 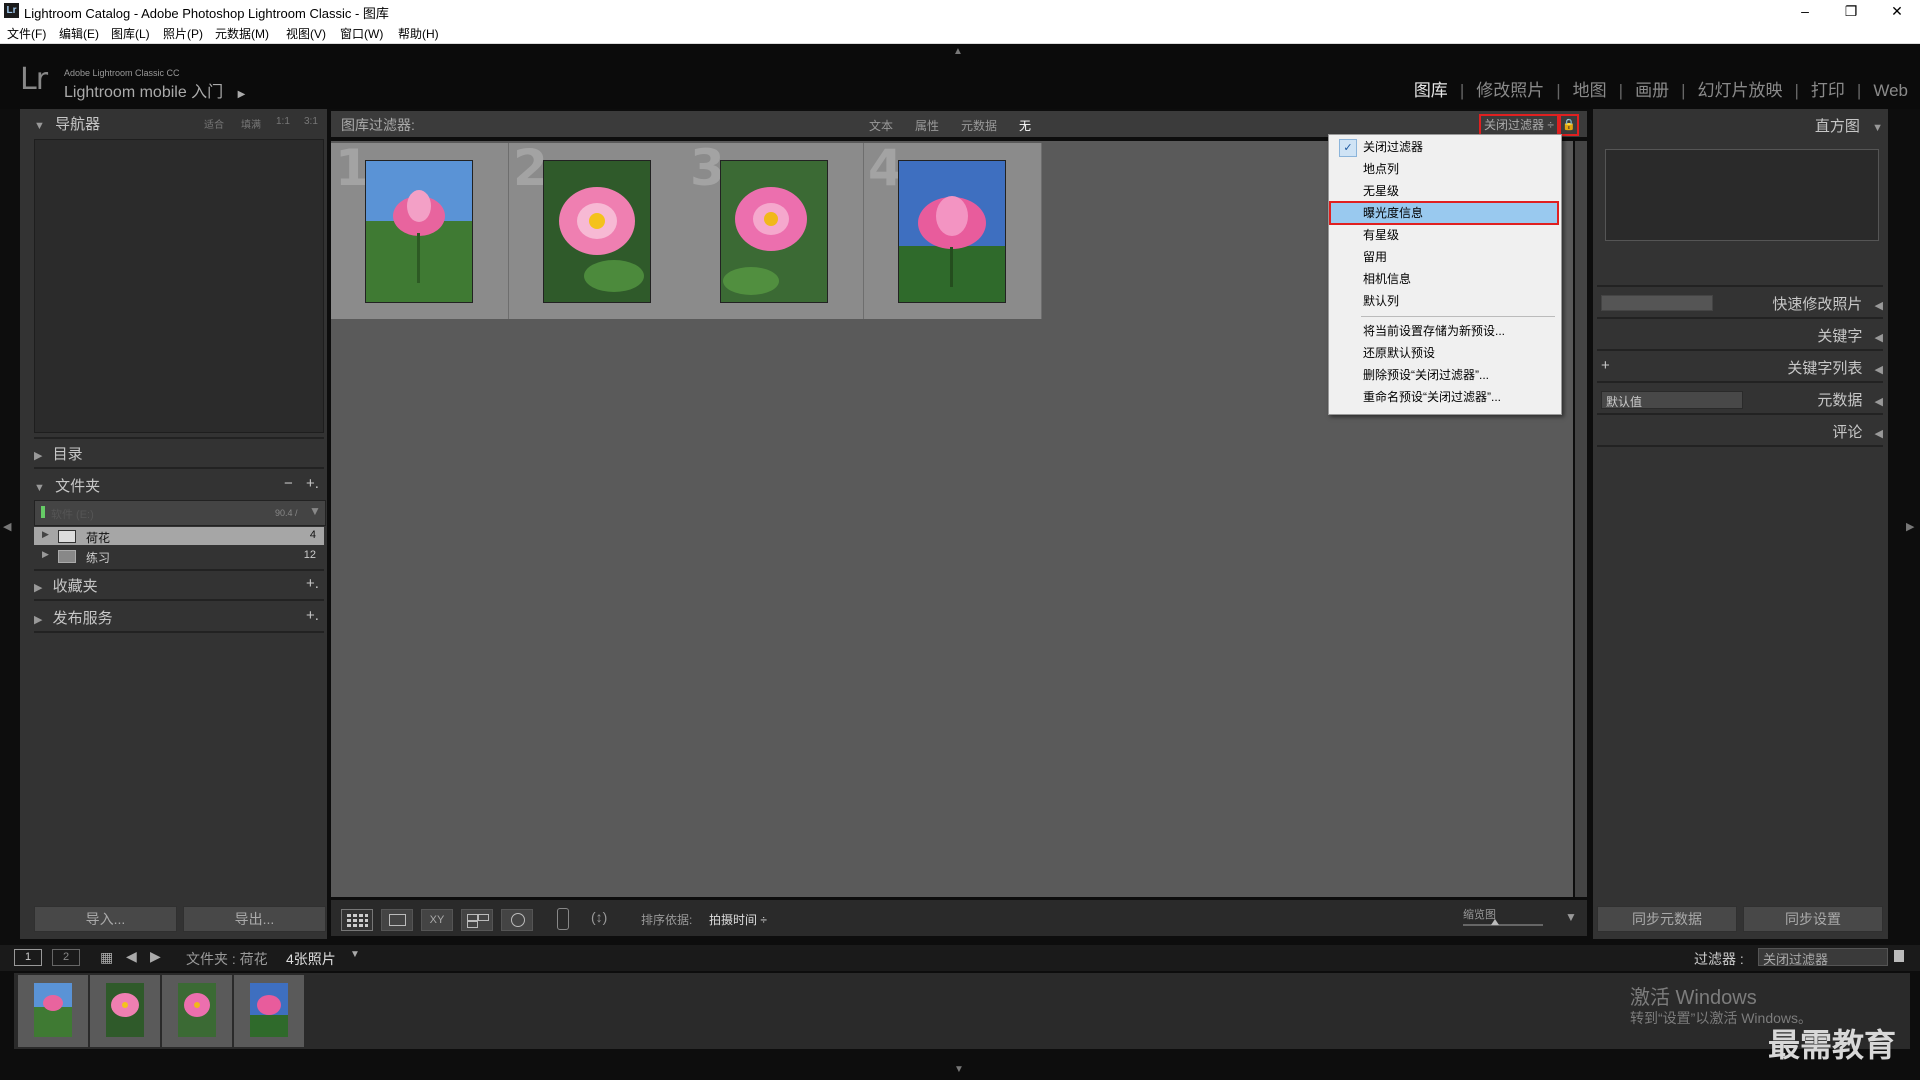 I want to click on left-panel-toggle-icon: ◀, so click(x=7, y=526).